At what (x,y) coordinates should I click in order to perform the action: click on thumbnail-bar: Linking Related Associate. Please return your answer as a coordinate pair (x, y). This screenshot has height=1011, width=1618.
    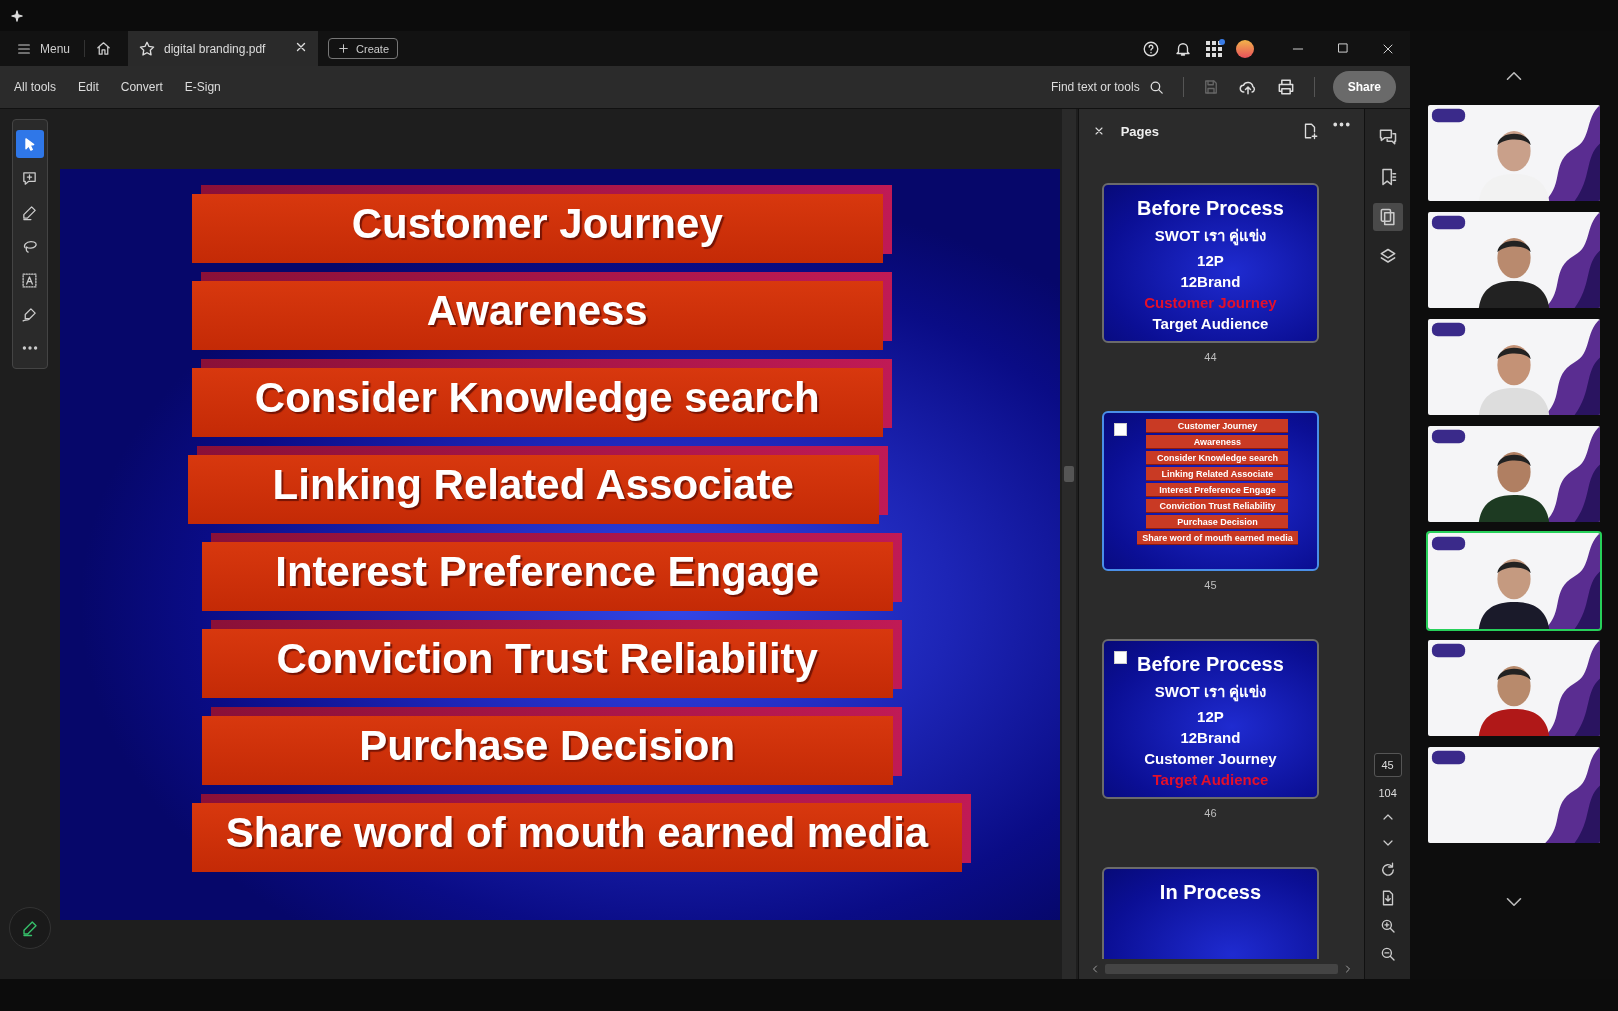
    Looking at the image, I should click on (1217, 474).